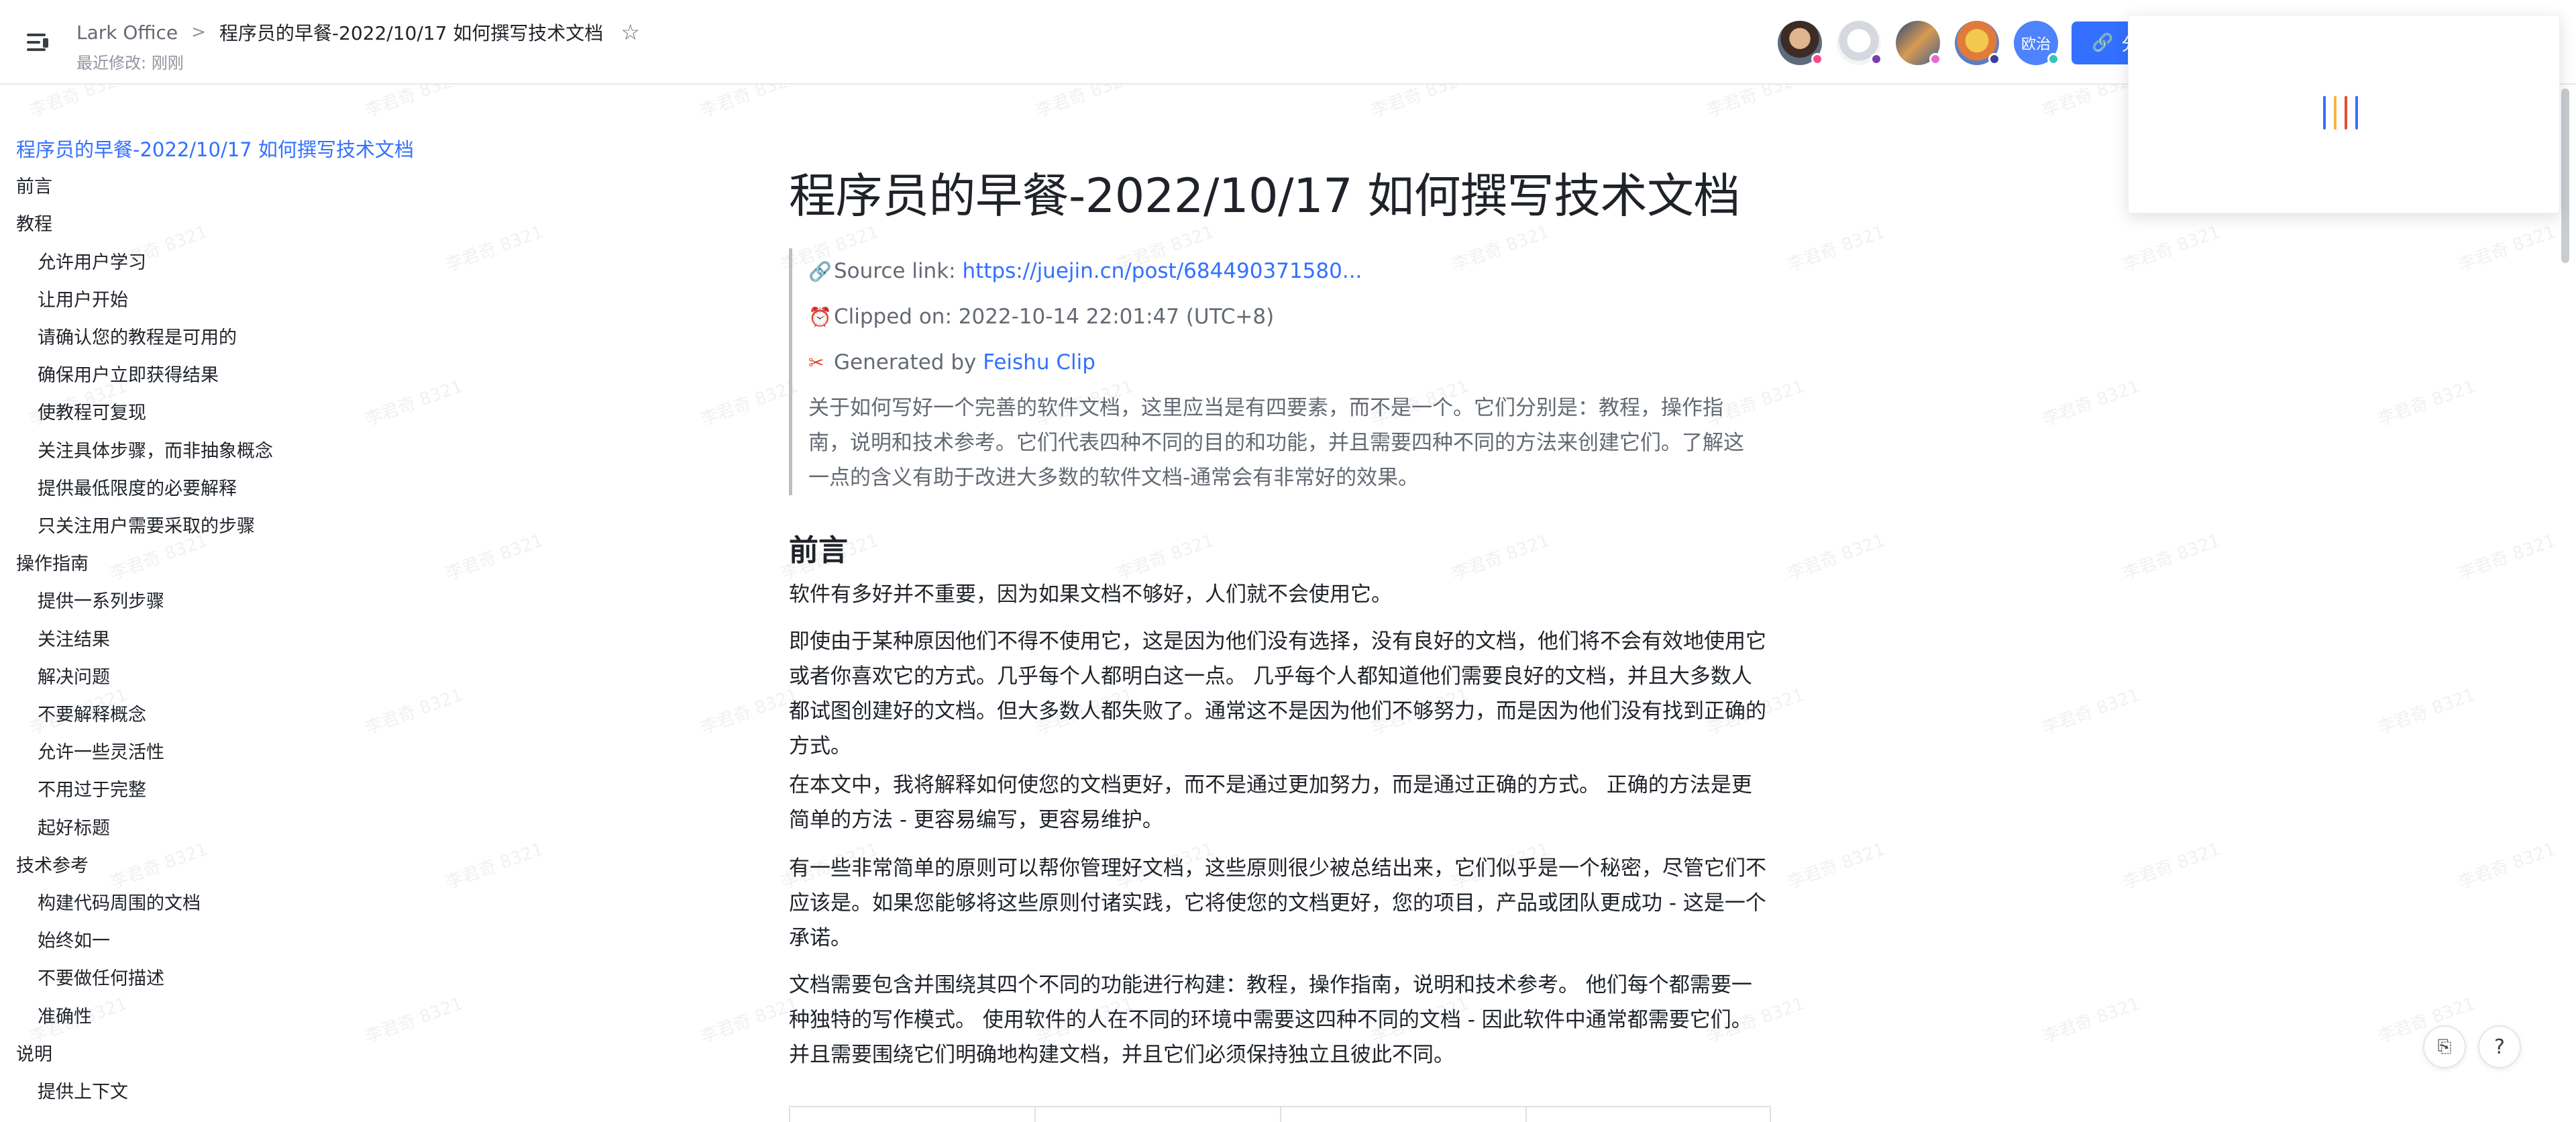 The width and height of the screenshot is (2576, 1122). What do you see at coordinates (74, 939) in the screenshot?
I see `outline-item: 始终如一` at bounding box center [74, 939].